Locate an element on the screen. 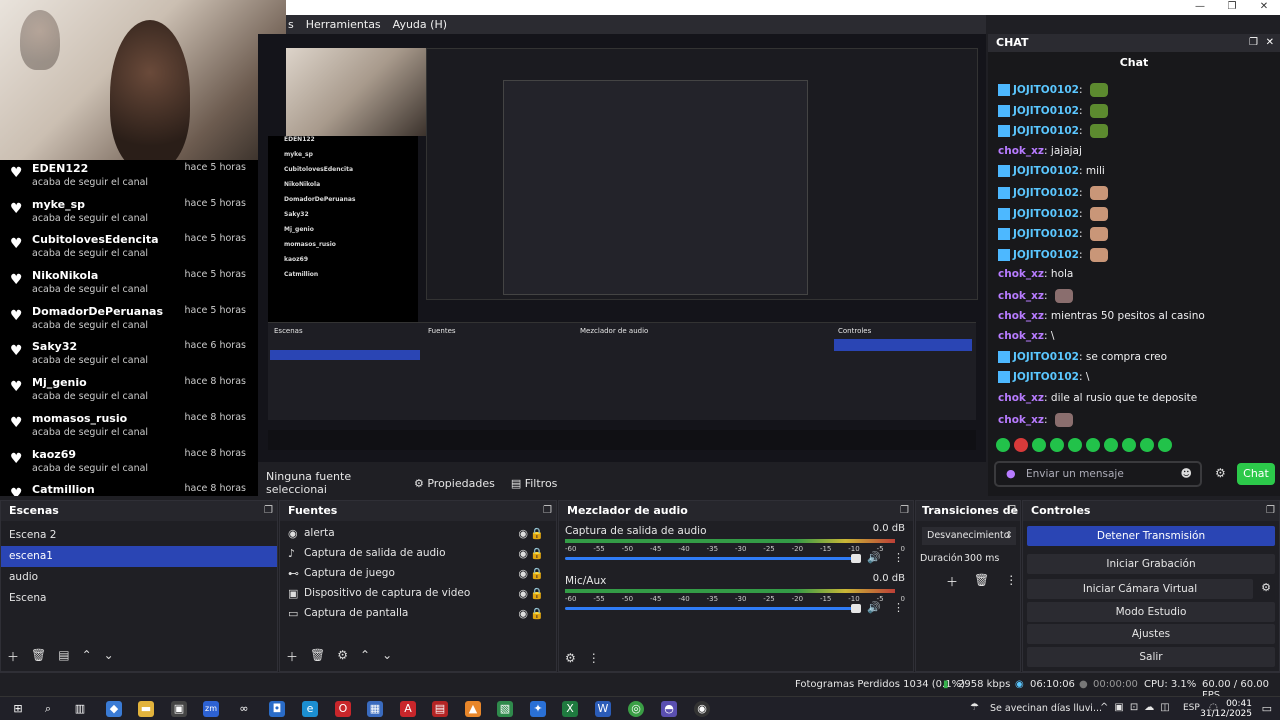 Image resolution: width=1280 pixels, height=720 pixels. emoji-icon: ☻ is located at coordinates (1186, 473).